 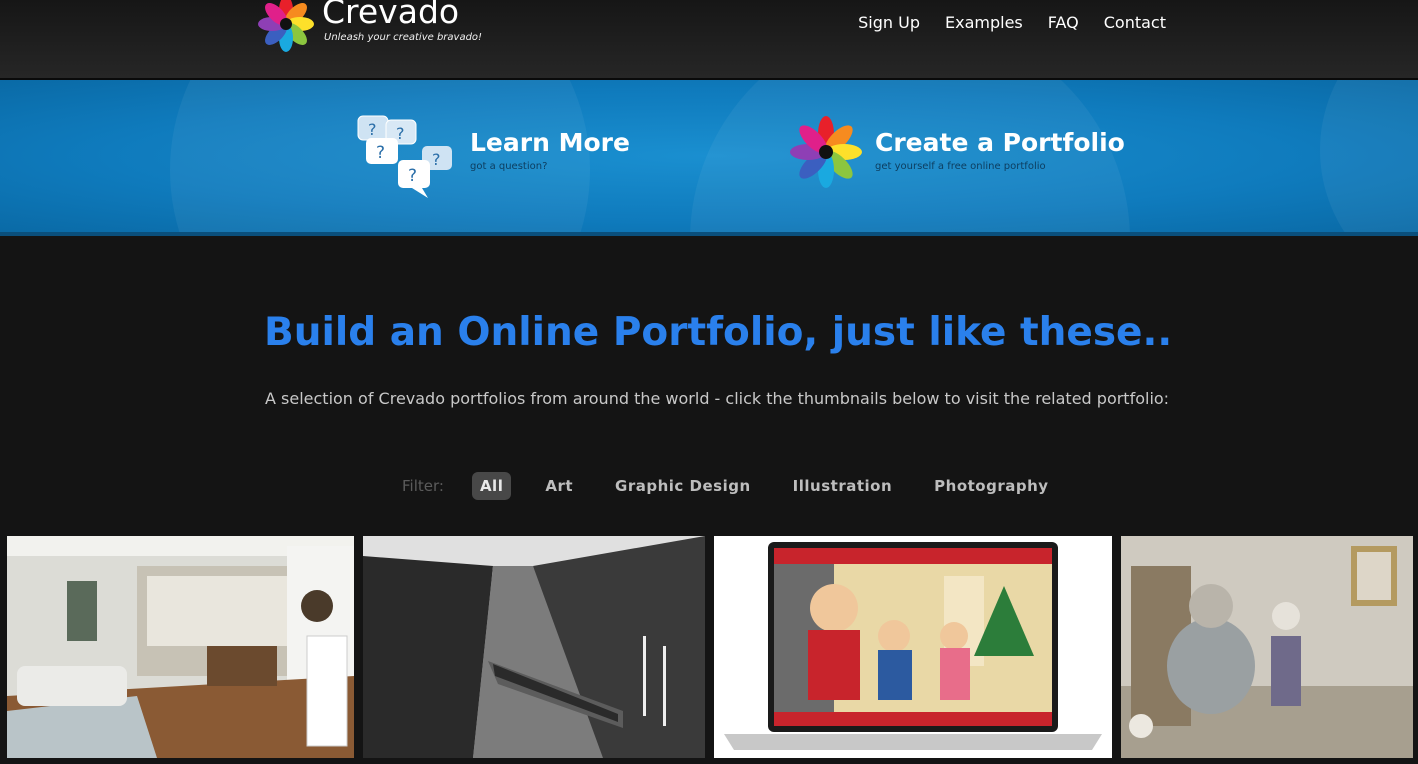 What do you see at coordinates (1135, 22) in the screenshot?
I see `nav-contact: Contact` at bounding box center [1135, 22].